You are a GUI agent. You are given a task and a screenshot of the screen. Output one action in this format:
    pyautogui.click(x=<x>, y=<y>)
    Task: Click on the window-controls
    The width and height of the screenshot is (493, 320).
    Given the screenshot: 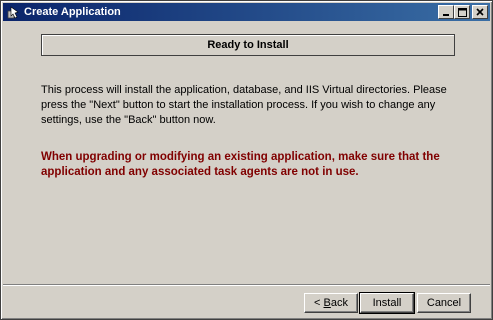 What is the action you would take?
    pyautogui.click(x=463, y=12)
    